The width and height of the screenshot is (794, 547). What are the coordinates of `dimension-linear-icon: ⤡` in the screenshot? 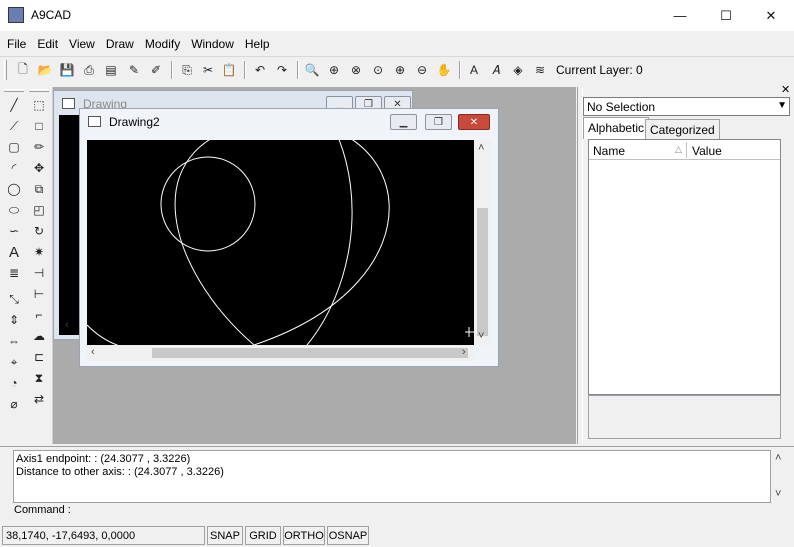 It's located at (14, 299).